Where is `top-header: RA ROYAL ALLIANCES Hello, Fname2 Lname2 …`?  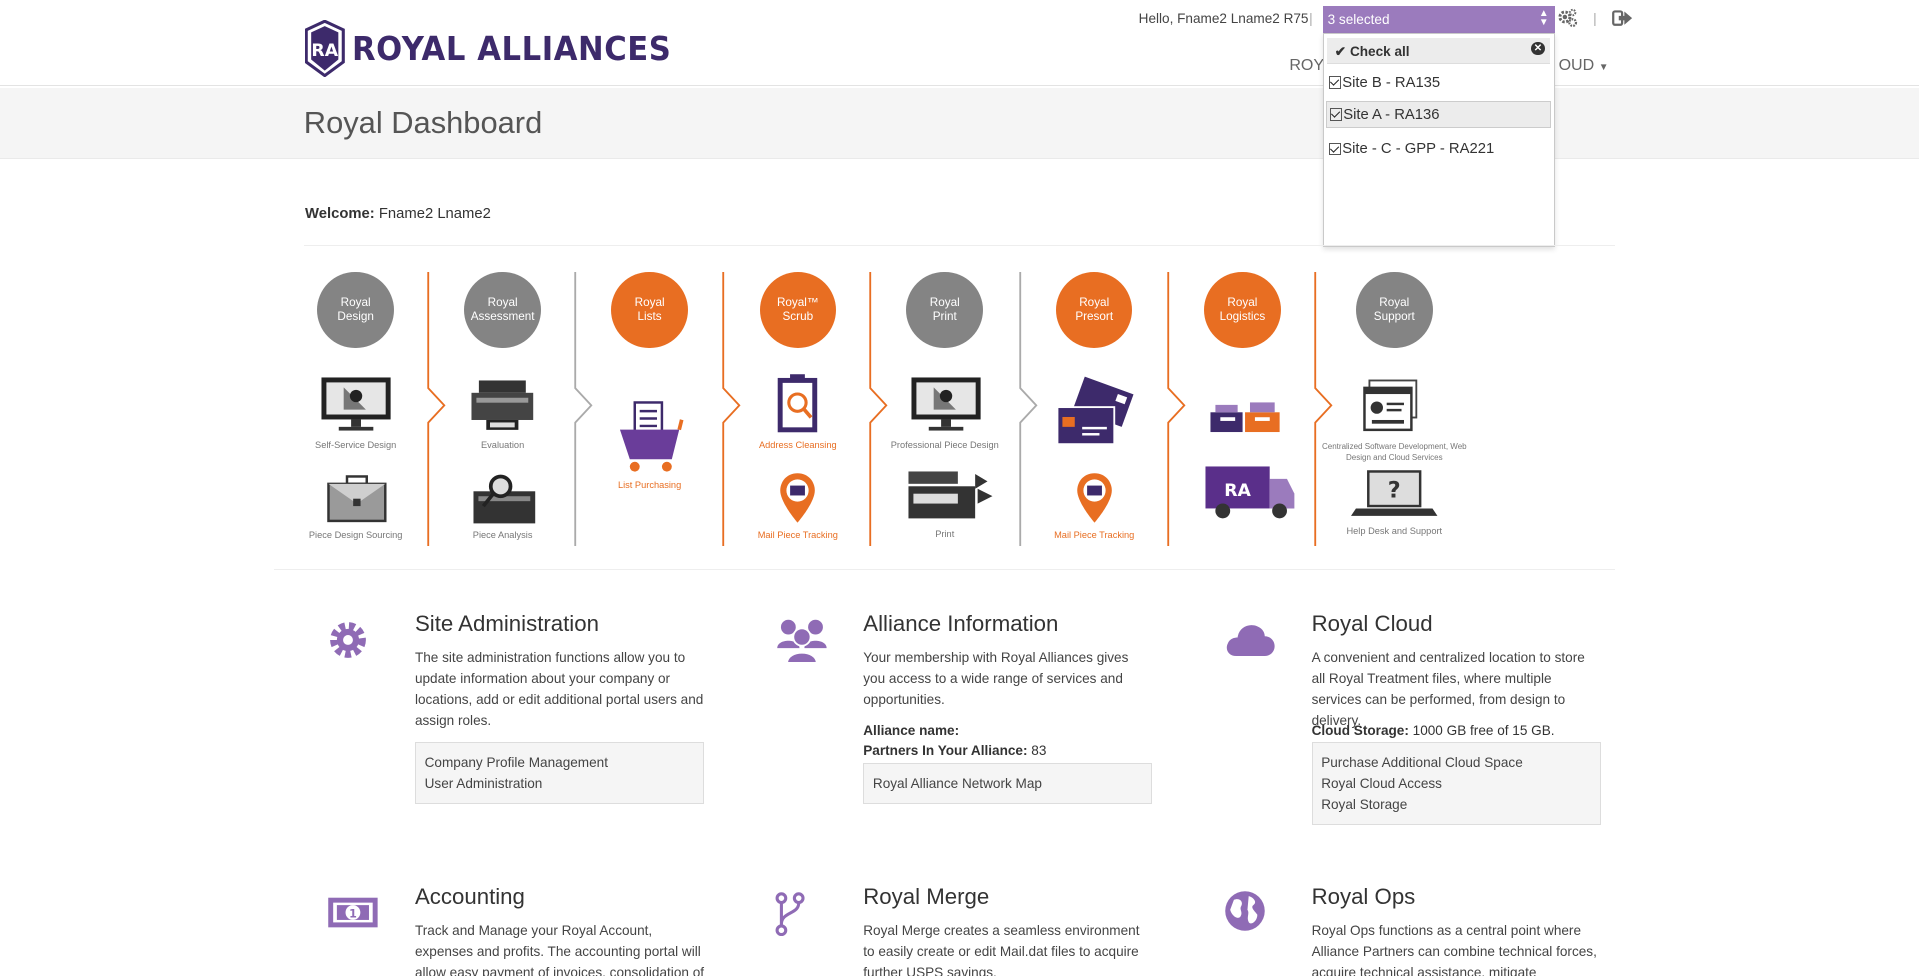
top-header: RA ROYAL ALLIANCES Hello, Fname2 Lname2 … is located at coordinates (960, 43).